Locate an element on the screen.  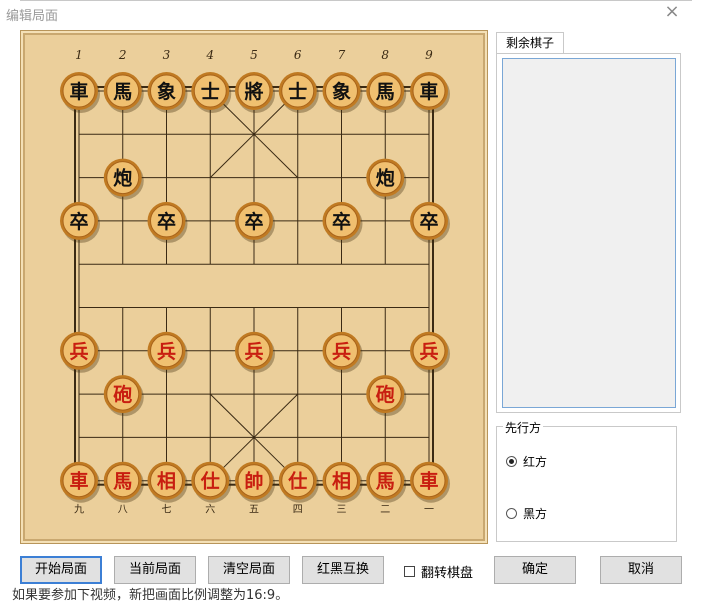
swap-colors-button: 红黑互换 is located at coordinates (343, 570).